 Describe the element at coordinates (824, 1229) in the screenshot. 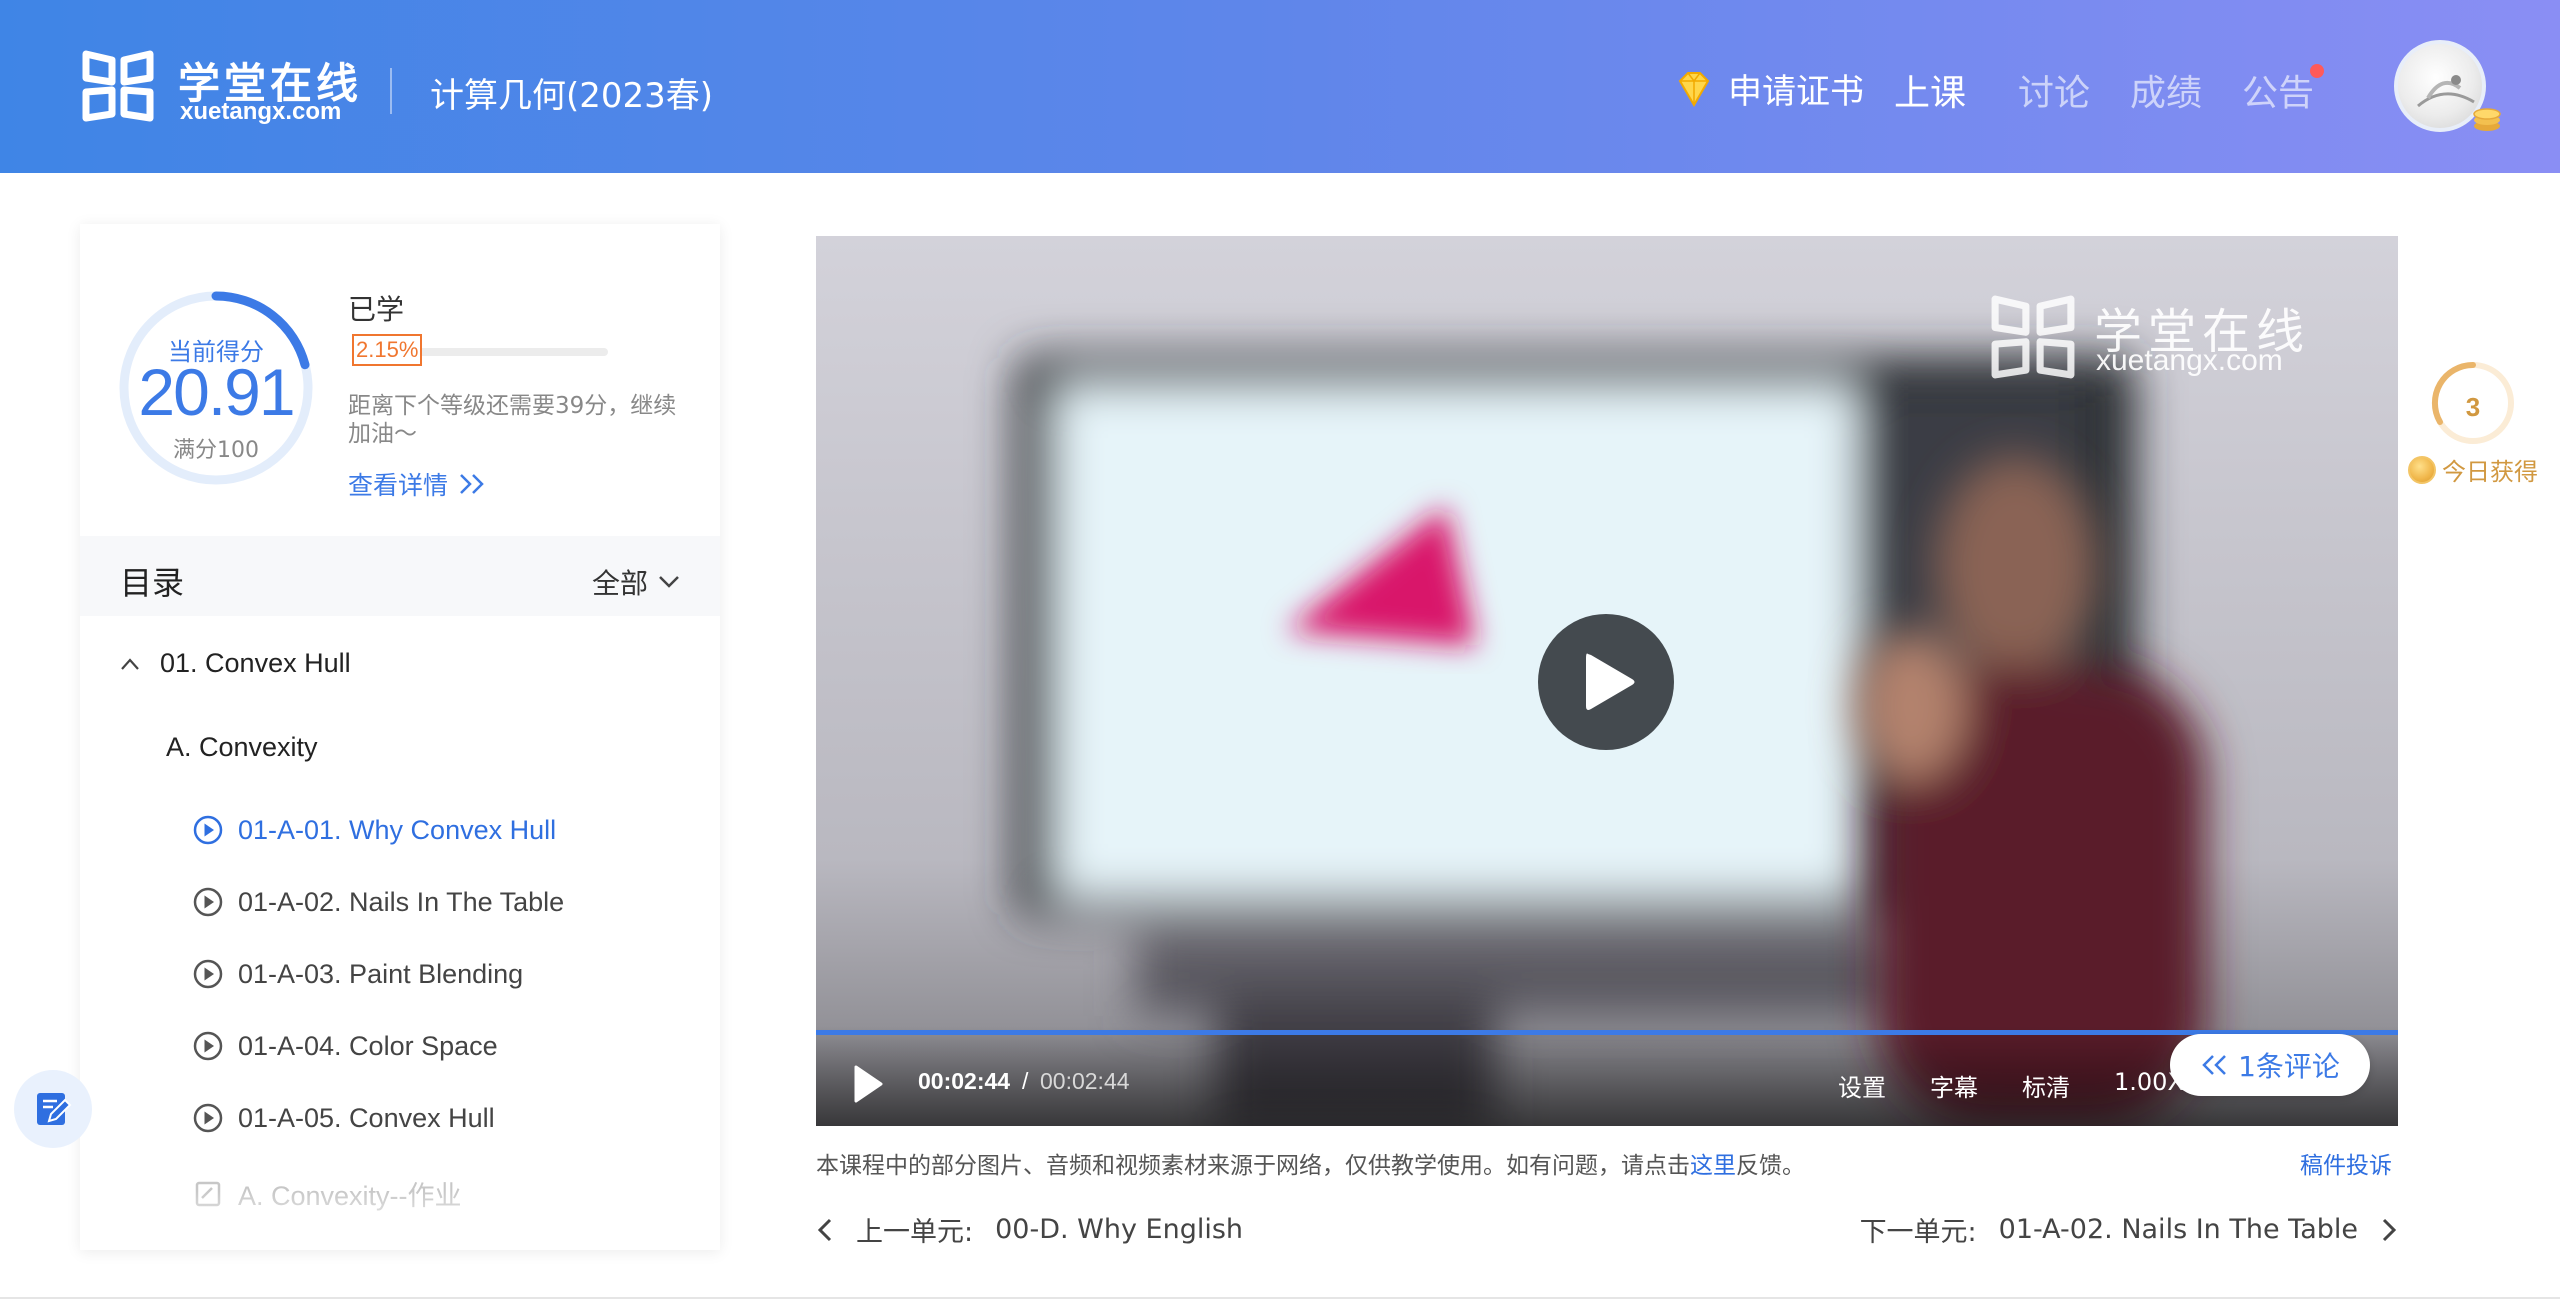

I see `chevron-left-icon` at that location.